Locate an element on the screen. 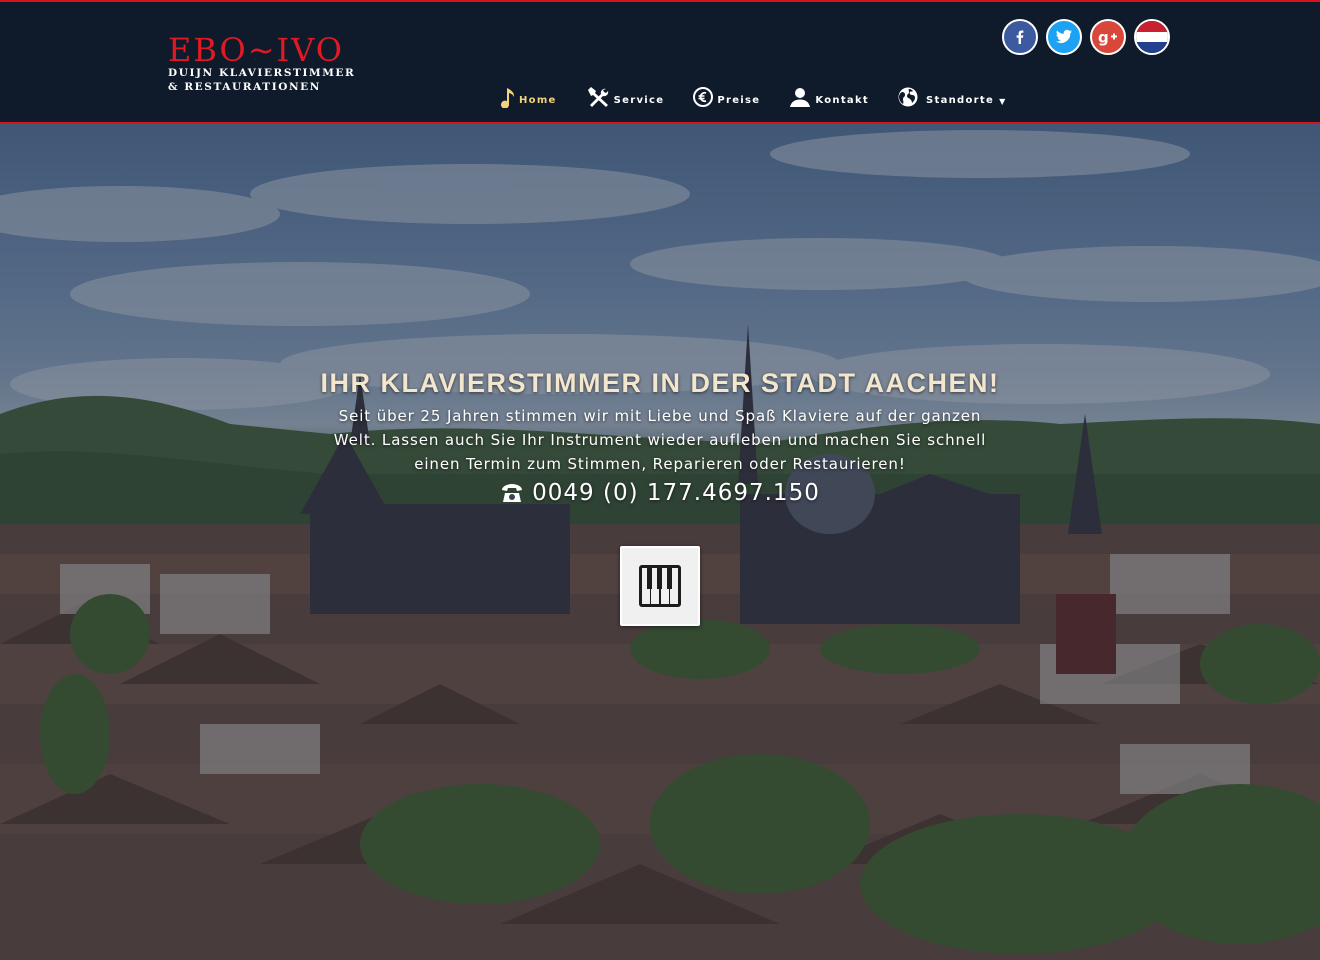  hero-headline: IHR KLAVIERSTIMMER IN DER STADT AACHEN! is located at coordinates (660, 383).